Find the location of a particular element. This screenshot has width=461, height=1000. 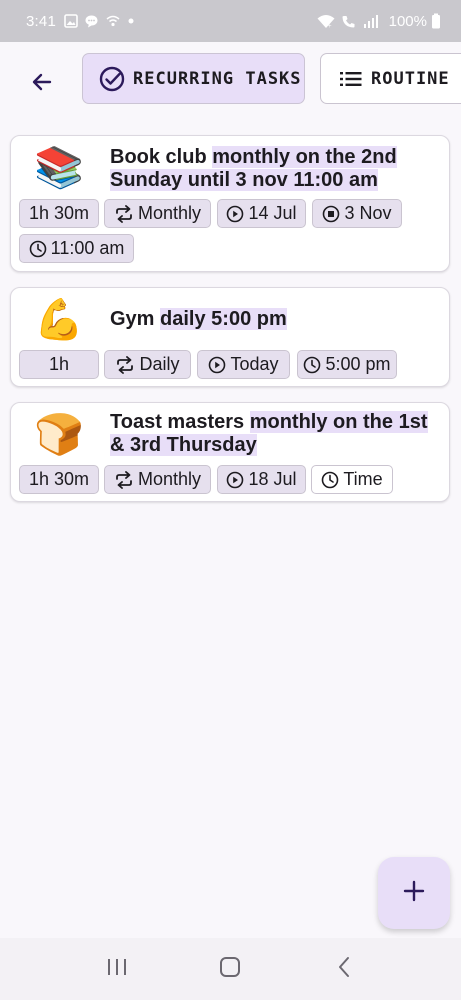

duration-chip: 1h is located at coordinates (59, 364).